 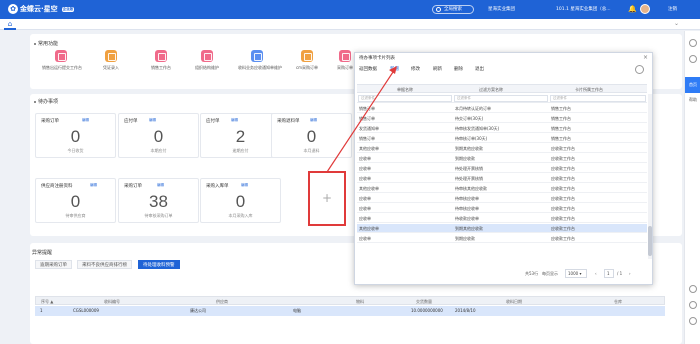 I want to click on function-shortcut: 凭证录入, so click(x=111, y=60).